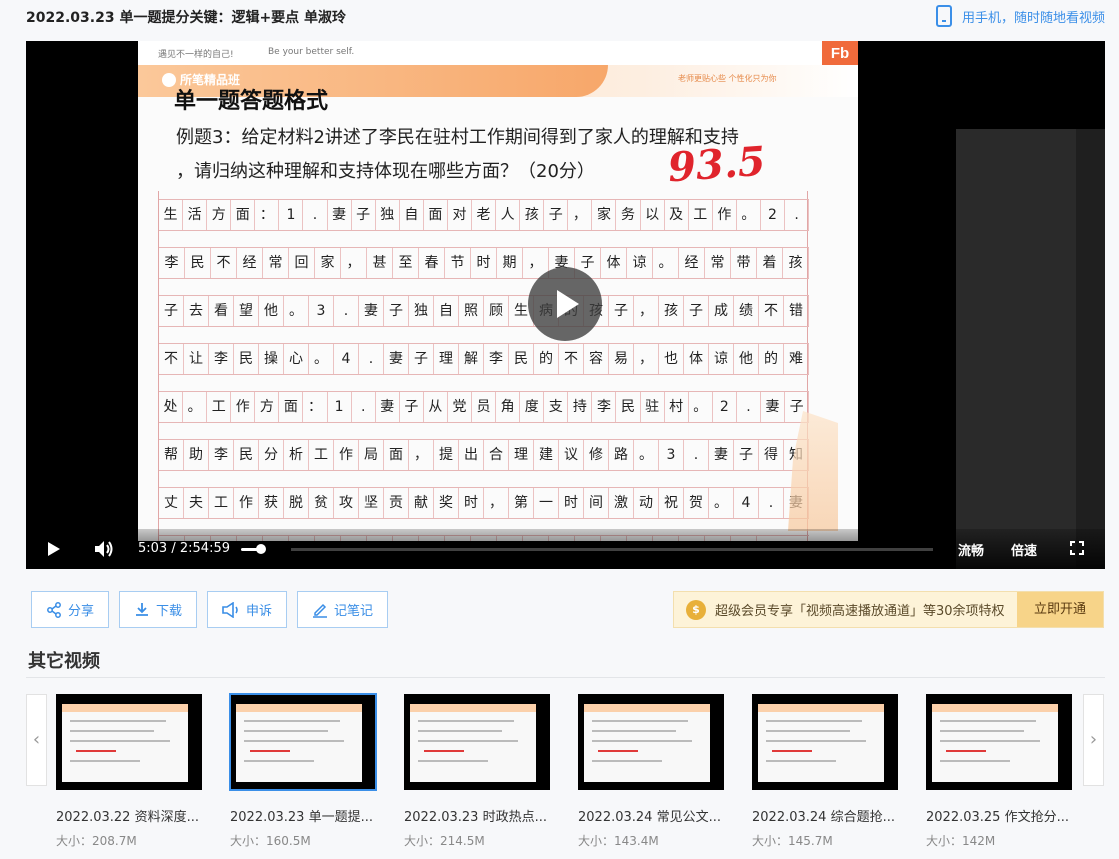  I want to click on other-videos-title: 其它视频, so click(64, 661).